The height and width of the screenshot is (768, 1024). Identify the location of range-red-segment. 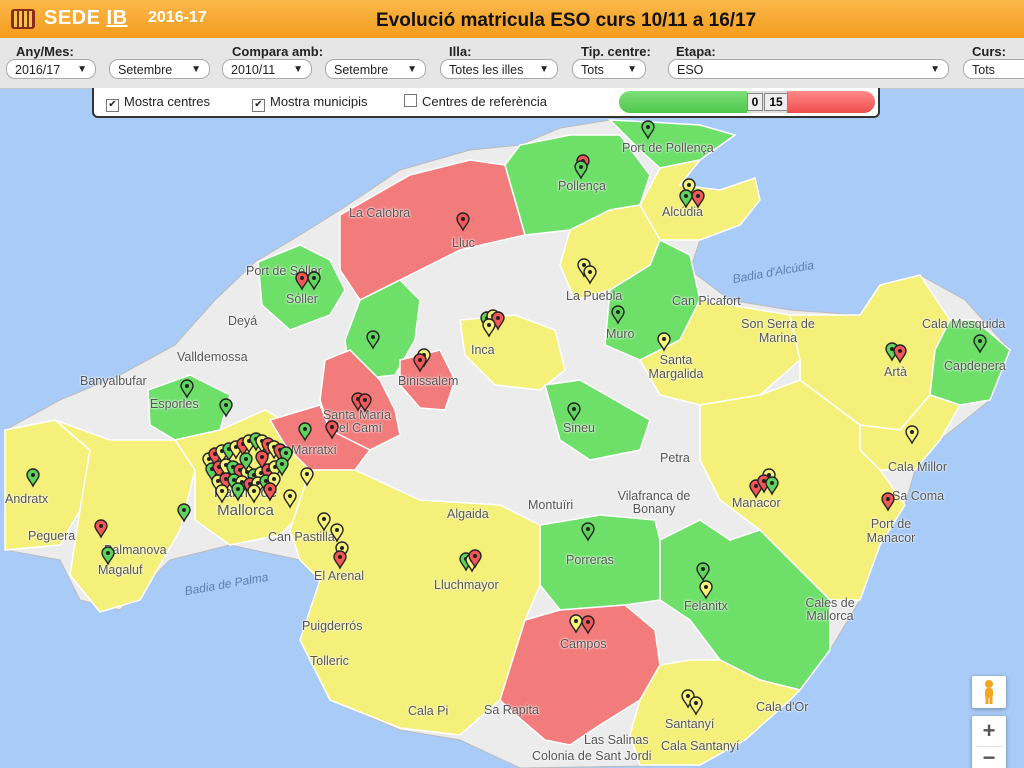
(831, 102).